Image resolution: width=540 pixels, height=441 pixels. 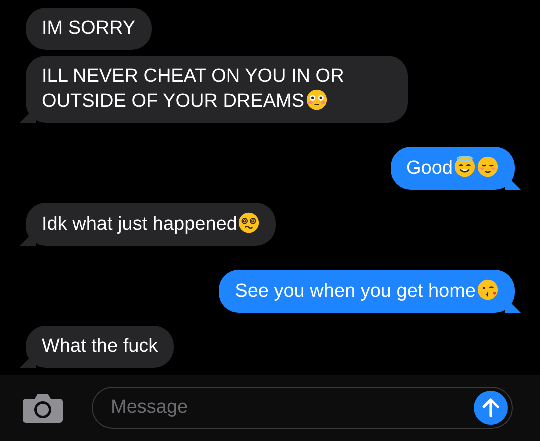 I want to click on dizzy-face-icon, so click(x=249, y=223).